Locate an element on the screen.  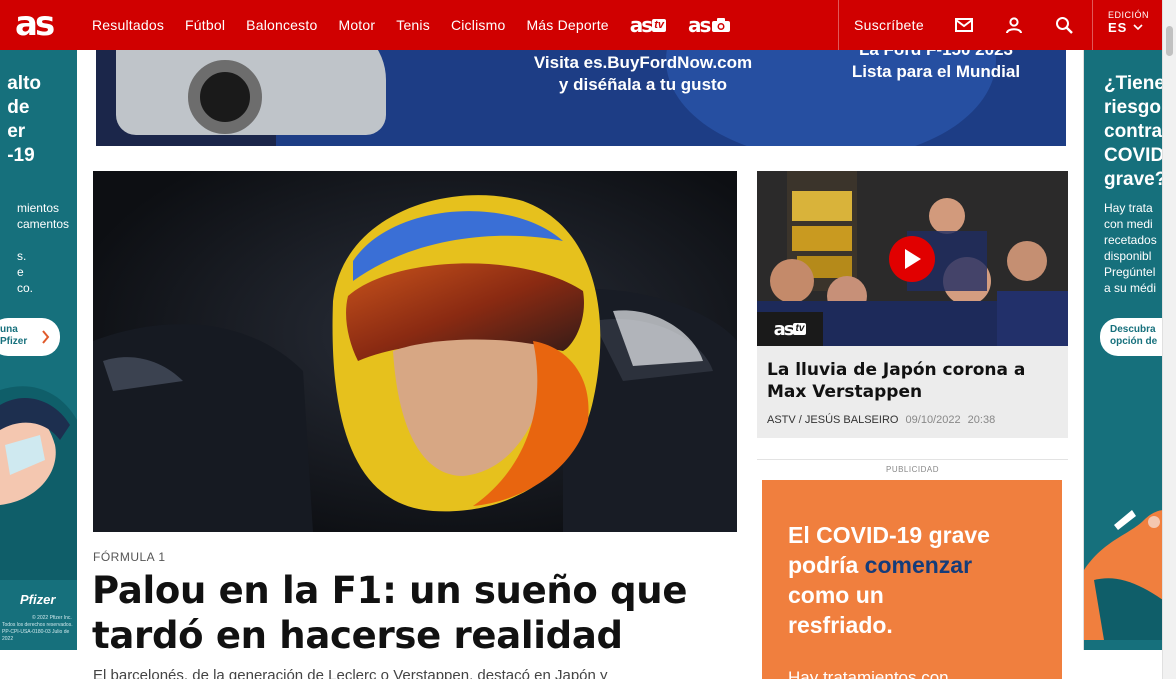
nav-item-ciclismo: Ciclismo is located at coordinates (478, 25).